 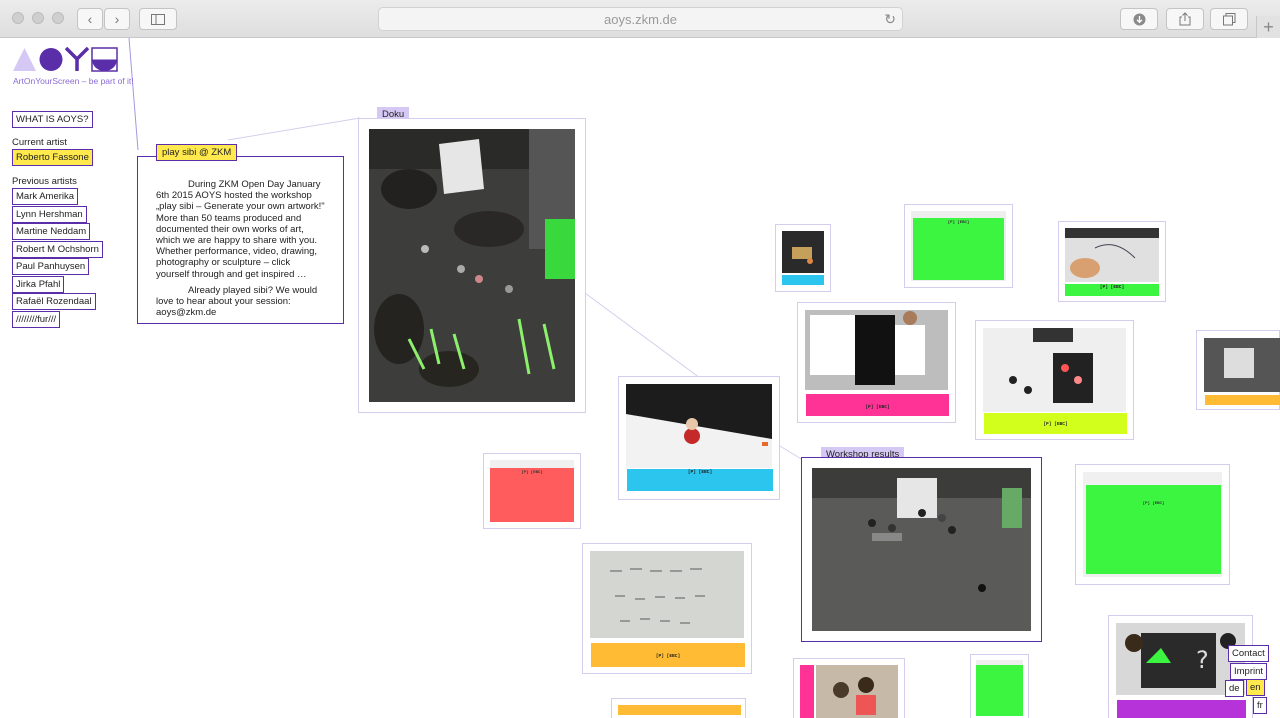 I want to click on language-de: de, so click(x=1234, y=688).